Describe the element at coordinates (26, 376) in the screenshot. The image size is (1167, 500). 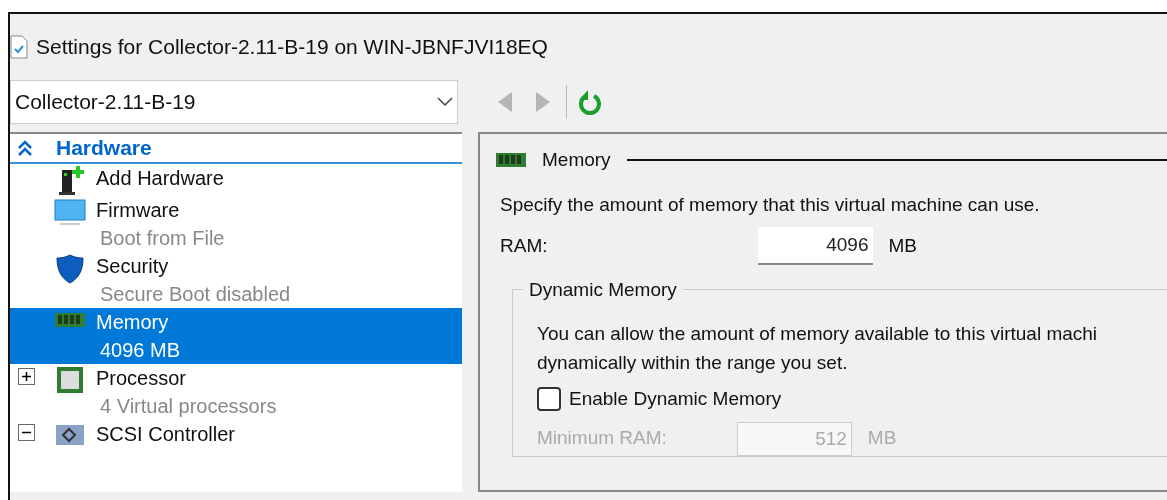
I see `expand-box-icon` at that location.